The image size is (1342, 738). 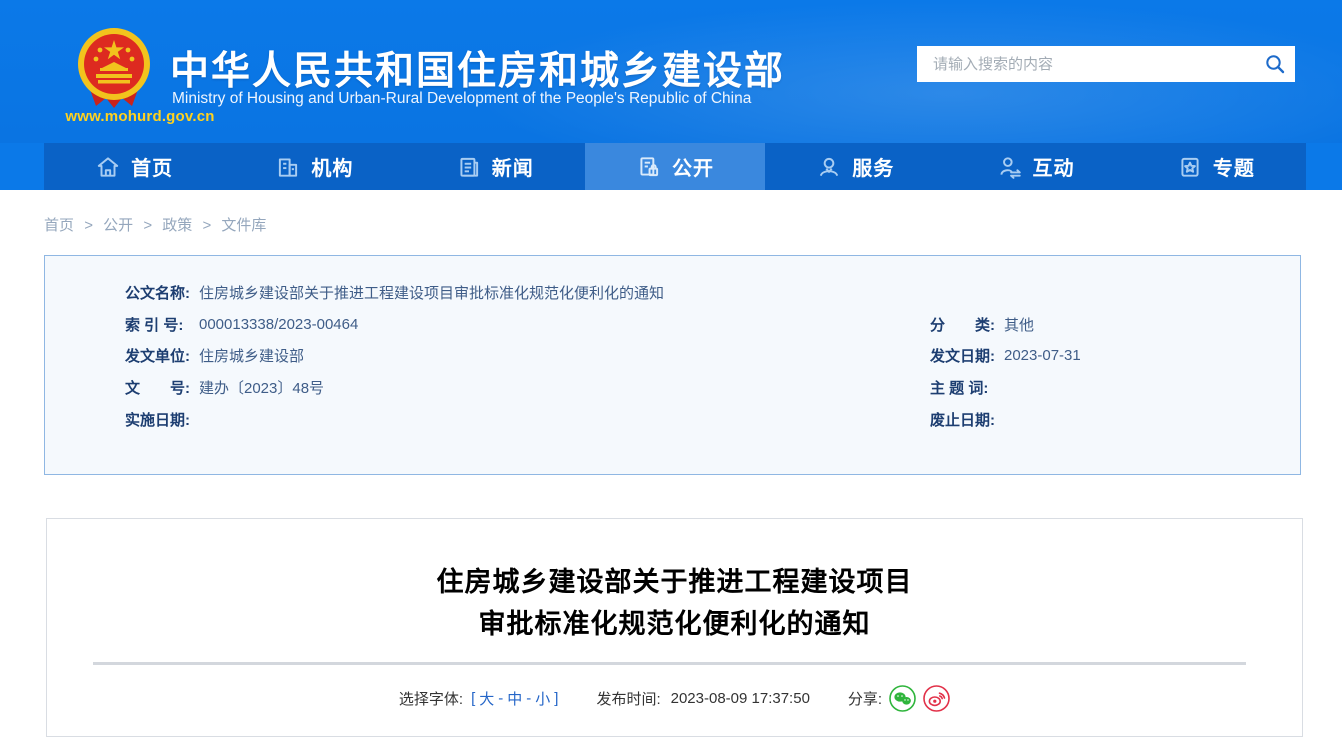 I want to click on doc-field-implementation-date: 实施日期:, so click(x=394, y=419).